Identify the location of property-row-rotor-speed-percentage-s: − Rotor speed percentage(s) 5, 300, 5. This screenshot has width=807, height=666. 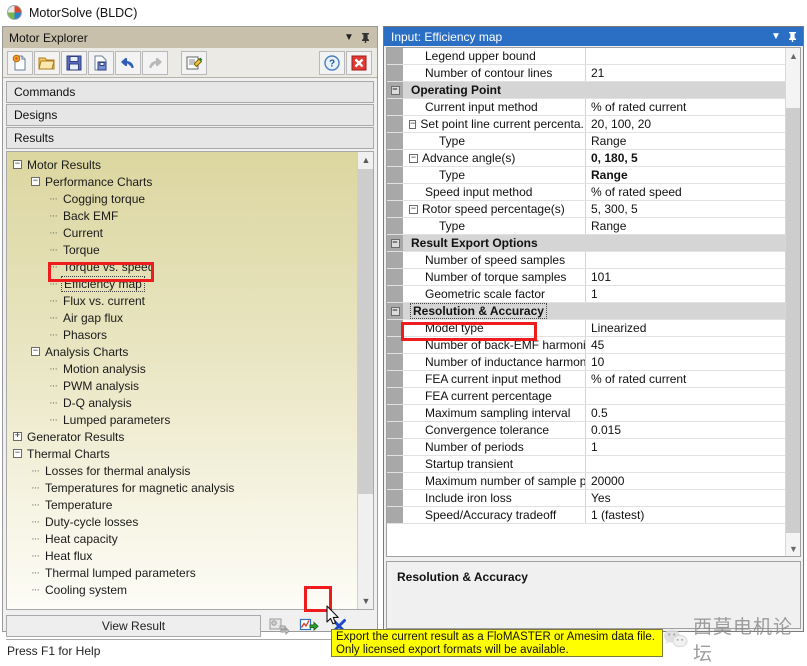
(586, 209).